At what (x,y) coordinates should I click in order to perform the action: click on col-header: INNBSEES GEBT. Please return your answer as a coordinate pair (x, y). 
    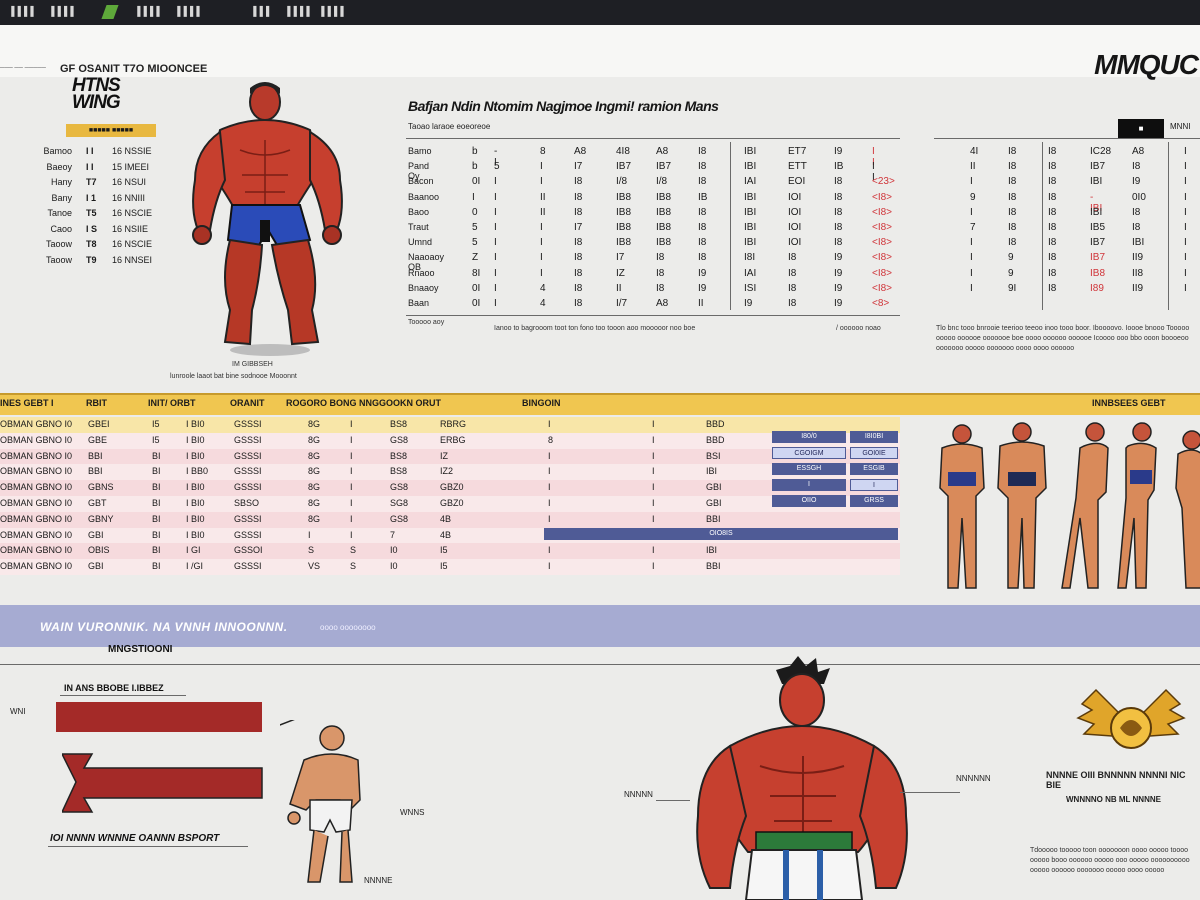
    Looking at the image, I should click on (1129, 403).